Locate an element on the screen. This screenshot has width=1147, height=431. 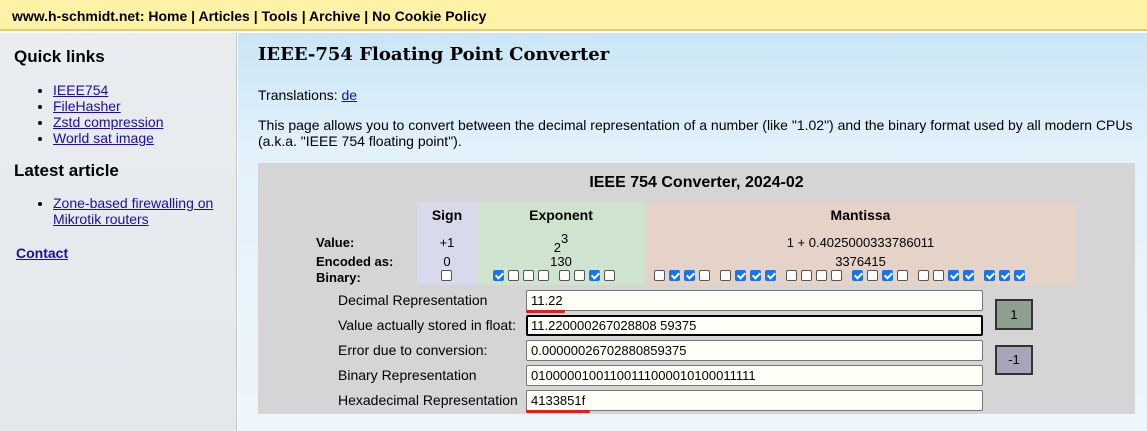
exponent-power: 3 is located at coordinates (565, 238).